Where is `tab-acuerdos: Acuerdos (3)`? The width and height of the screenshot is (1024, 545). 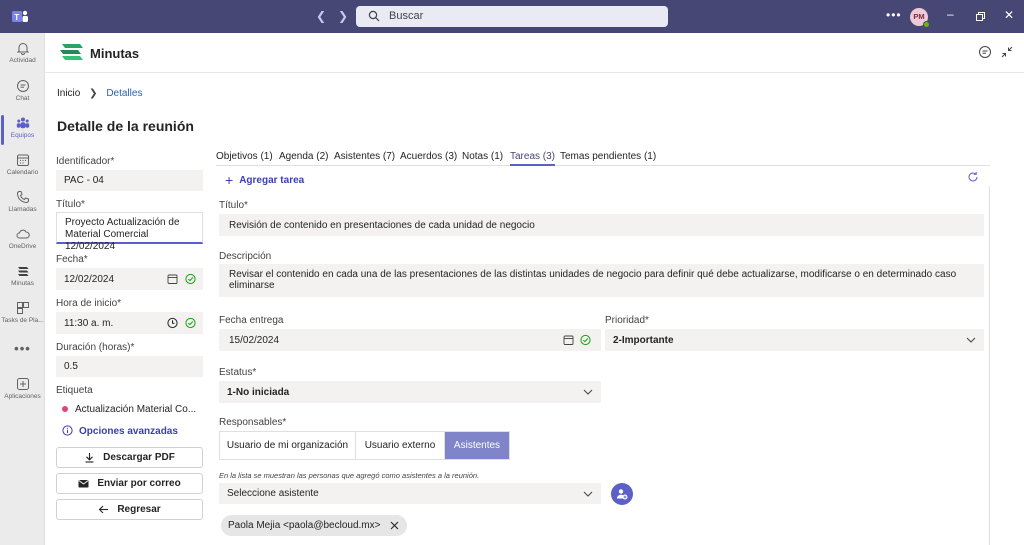
tab-acuerdos: Acuerdos (3) is located at coordinates (428, 156).